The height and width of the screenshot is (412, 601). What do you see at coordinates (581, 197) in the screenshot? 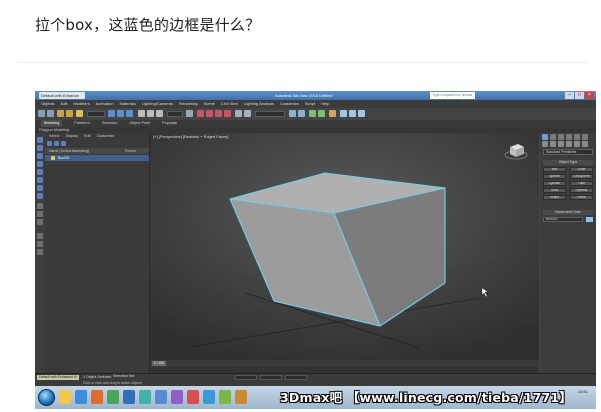
I see `plane-button: Plane` at bounding box center [581, 197].